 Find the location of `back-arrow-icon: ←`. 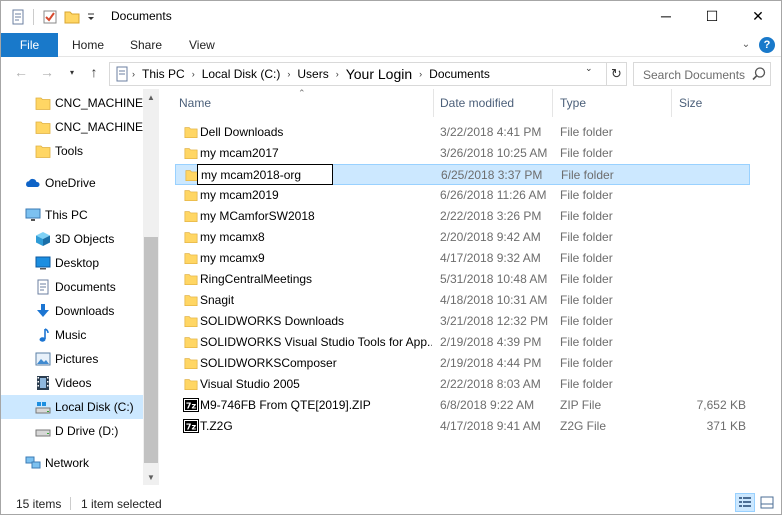

back-arrow-icon: ← is located at coordinates (21, 72).